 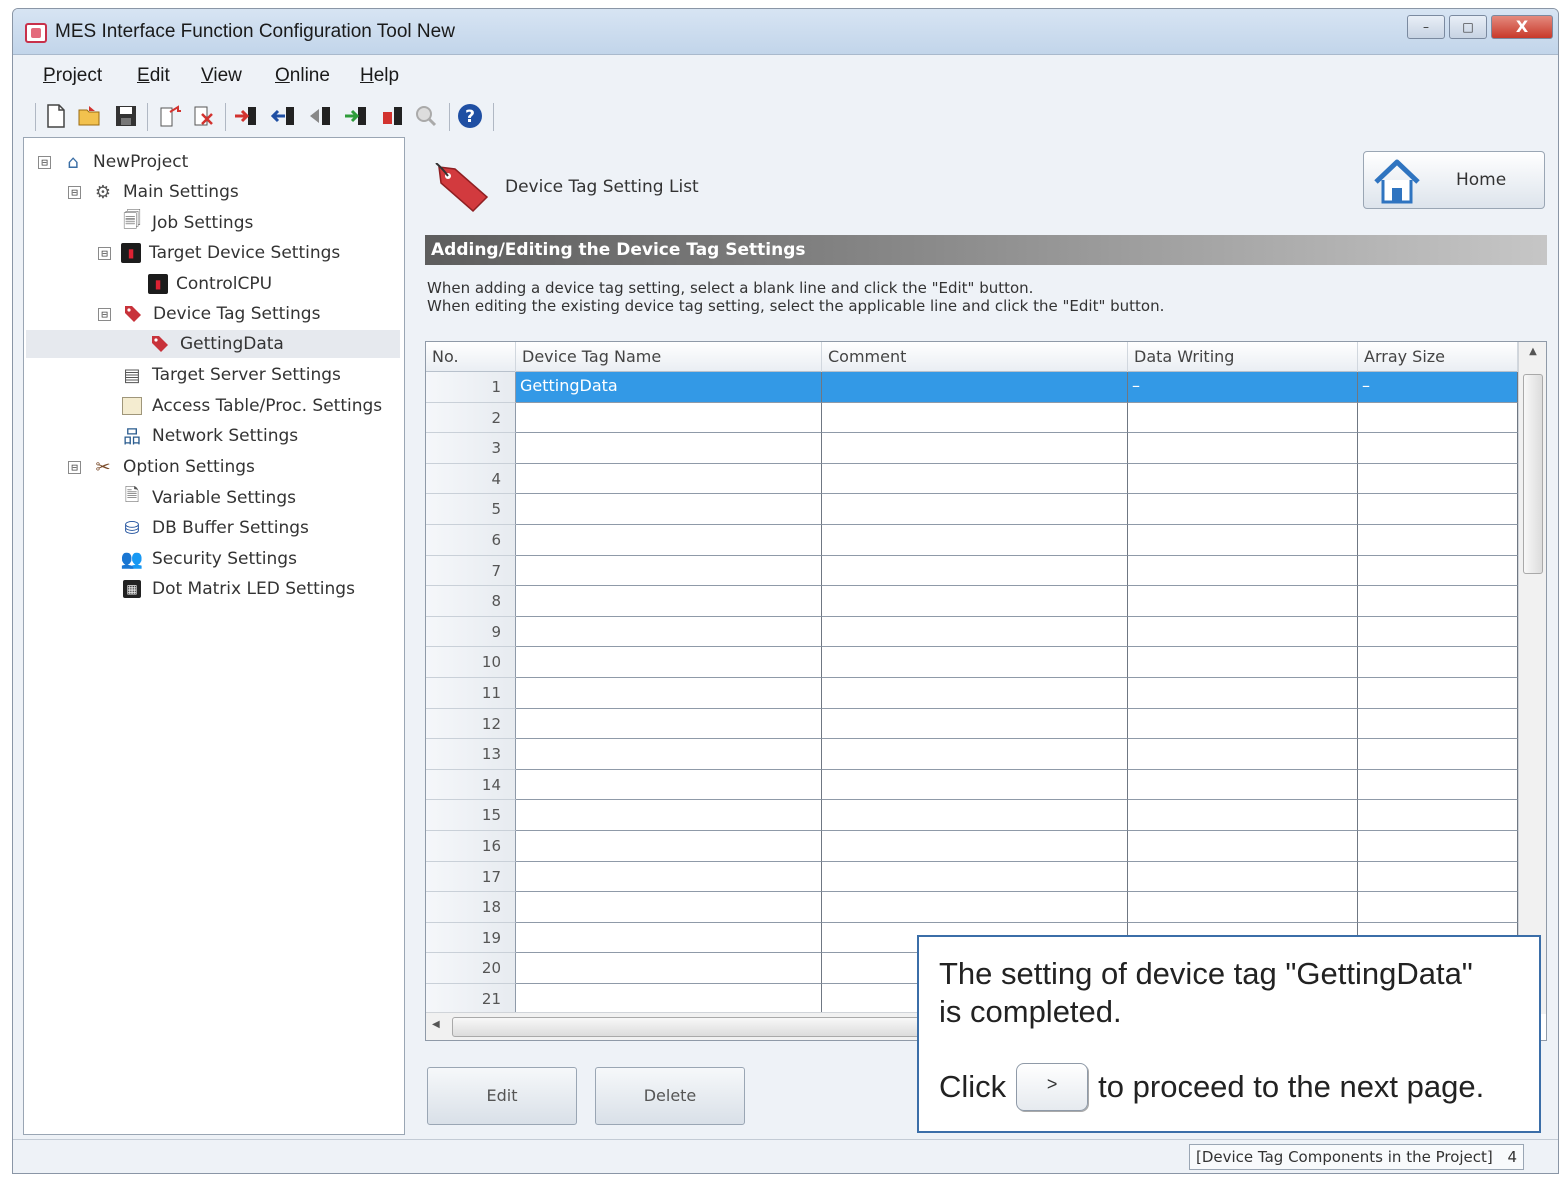 What do you see at coordinates (471, 815) in the screenshot?
I see `row-number: 15` at bounding box center [471, 815].